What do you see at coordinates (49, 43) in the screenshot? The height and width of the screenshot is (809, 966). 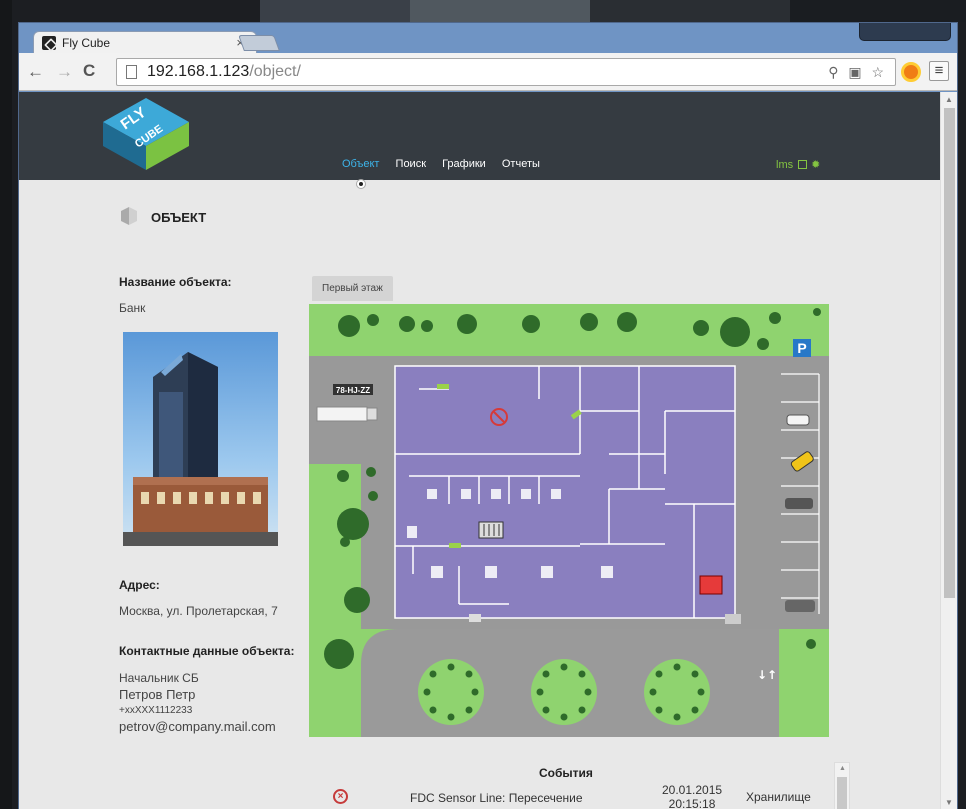 I see `favicon-icon` at bounding box center [49, 43].